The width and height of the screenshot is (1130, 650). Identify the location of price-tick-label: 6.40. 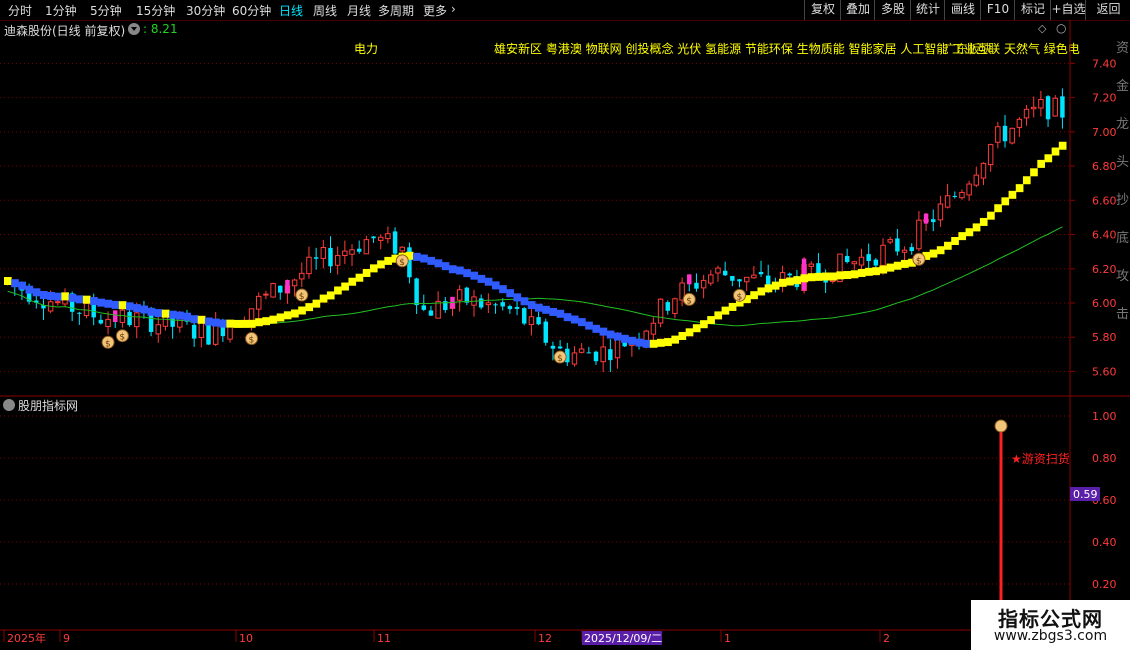
(1104, 235).